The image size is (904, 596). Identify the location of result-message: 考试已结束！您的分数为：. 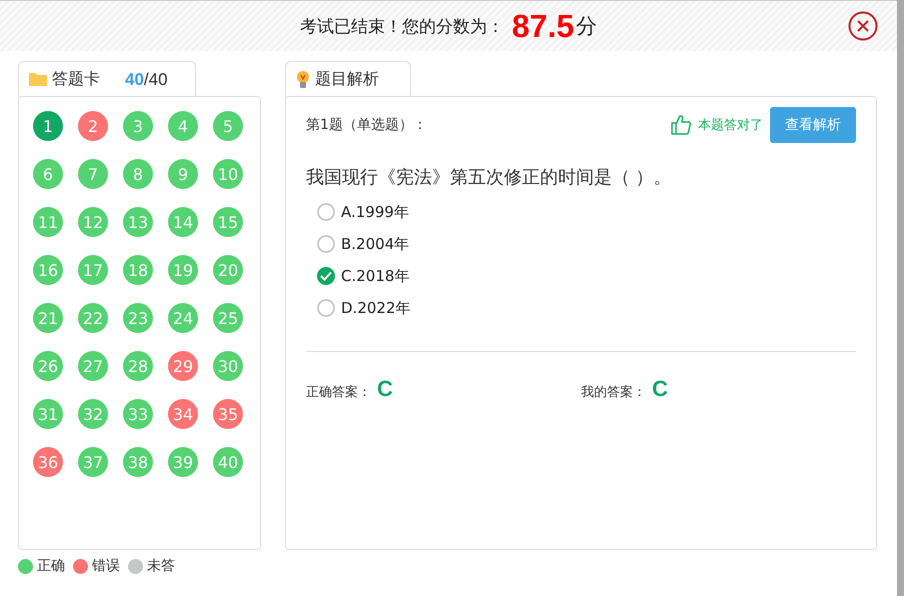
(402, 27).